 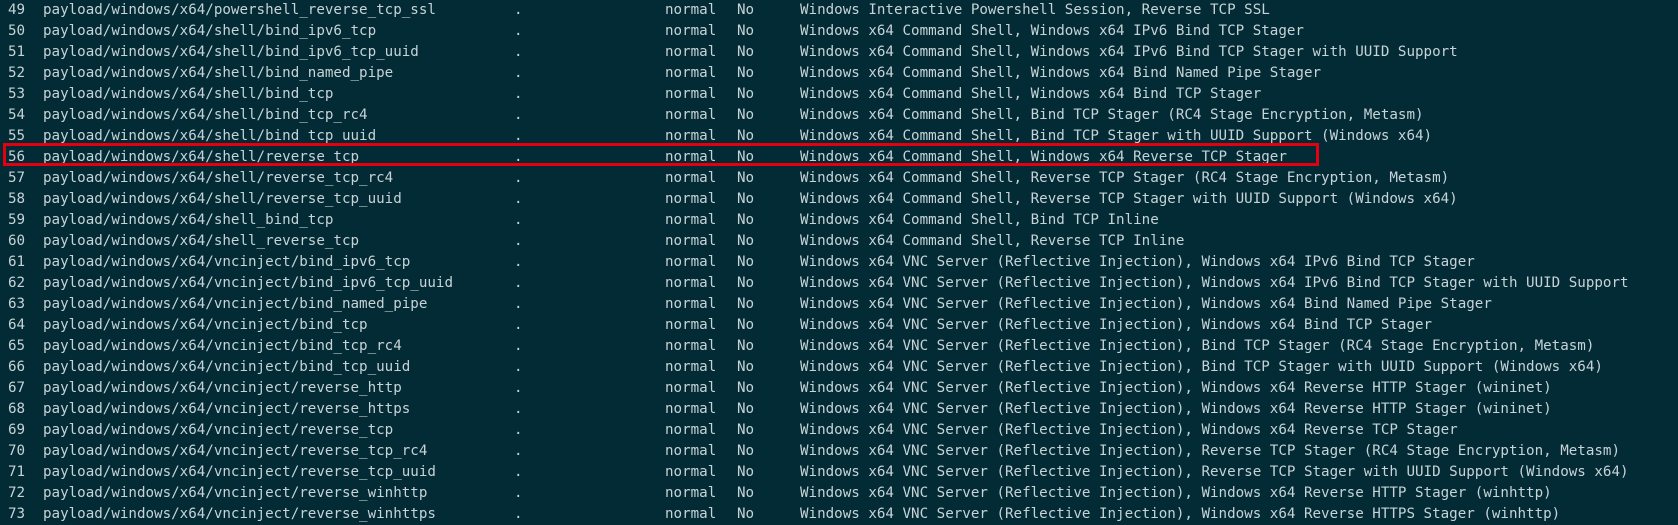 What do you see at coordinates (17, 52) in the screenshot?
I see `row-number: 51` at bounding box center [17, 52].